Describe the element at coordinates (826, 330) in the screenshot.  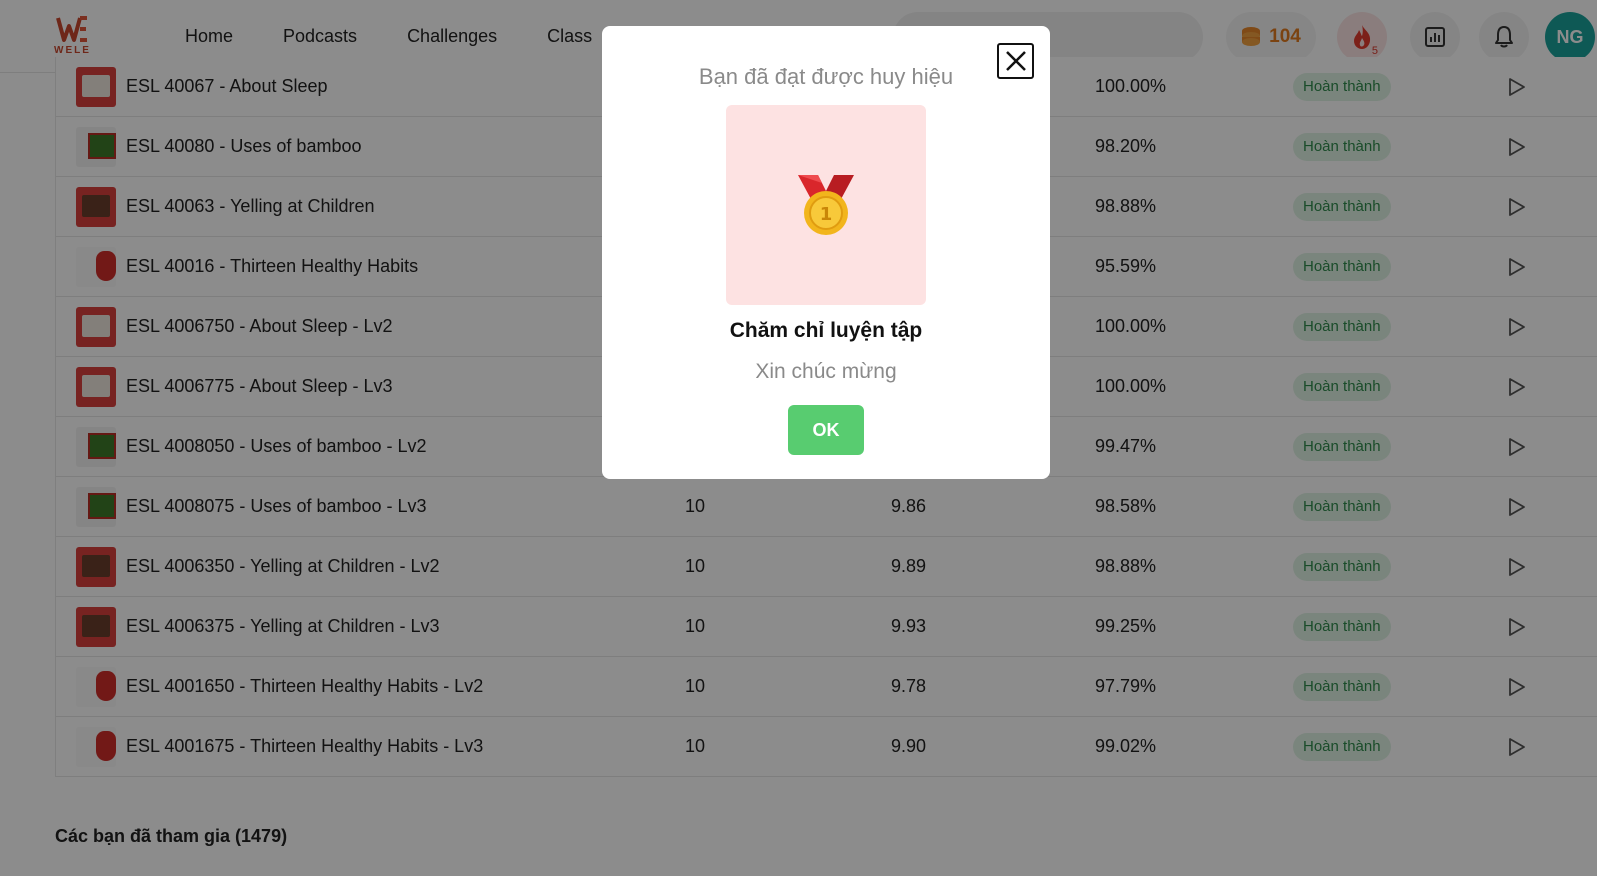
I see `badge-name: Chăm chỉ luyện tập` at that location.